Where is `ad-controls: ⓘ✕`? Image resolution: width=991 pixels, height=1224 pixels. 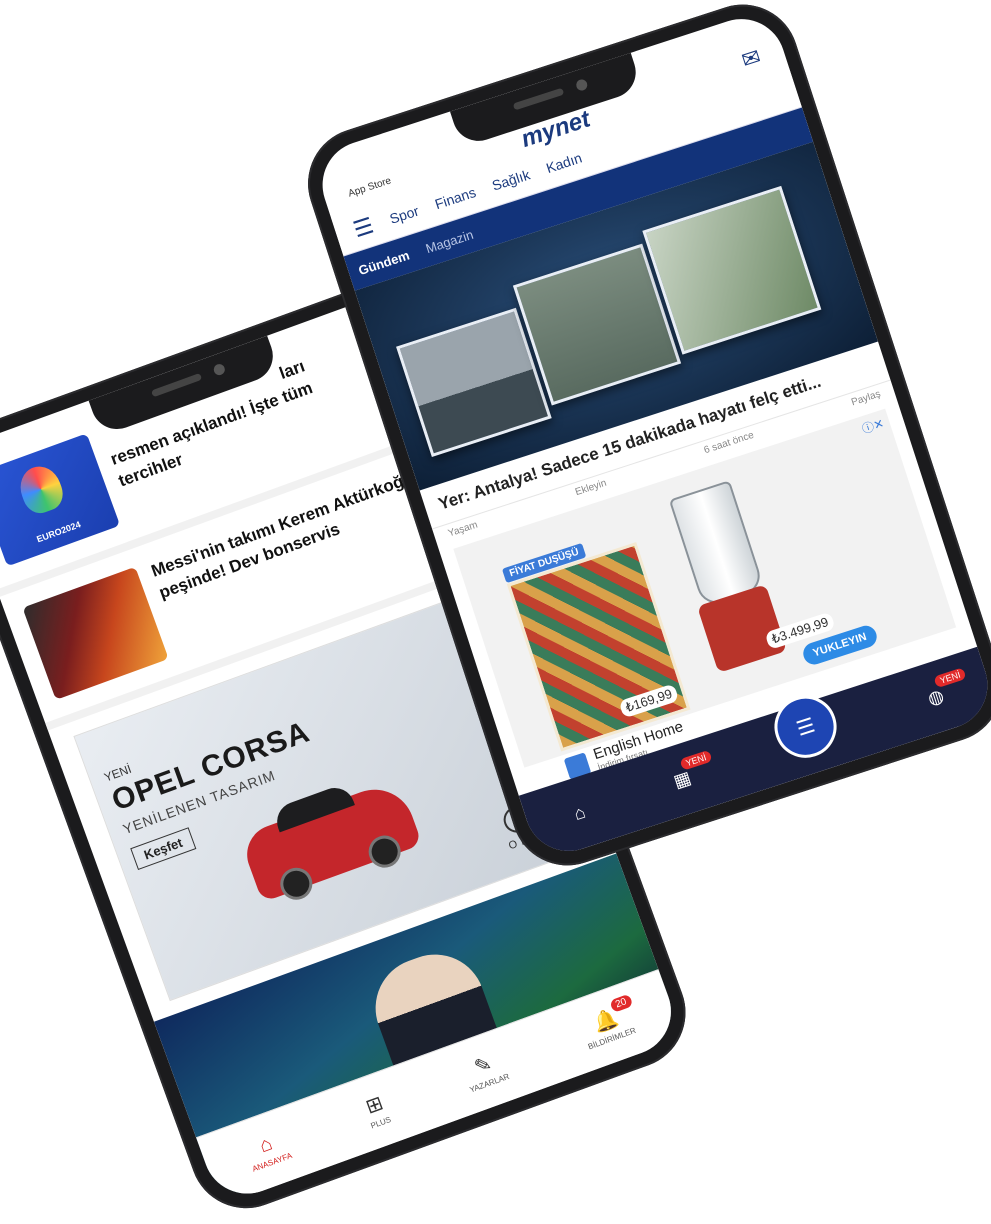 ad-controls: ⓘ✕ is located at coordinates (873, 425).